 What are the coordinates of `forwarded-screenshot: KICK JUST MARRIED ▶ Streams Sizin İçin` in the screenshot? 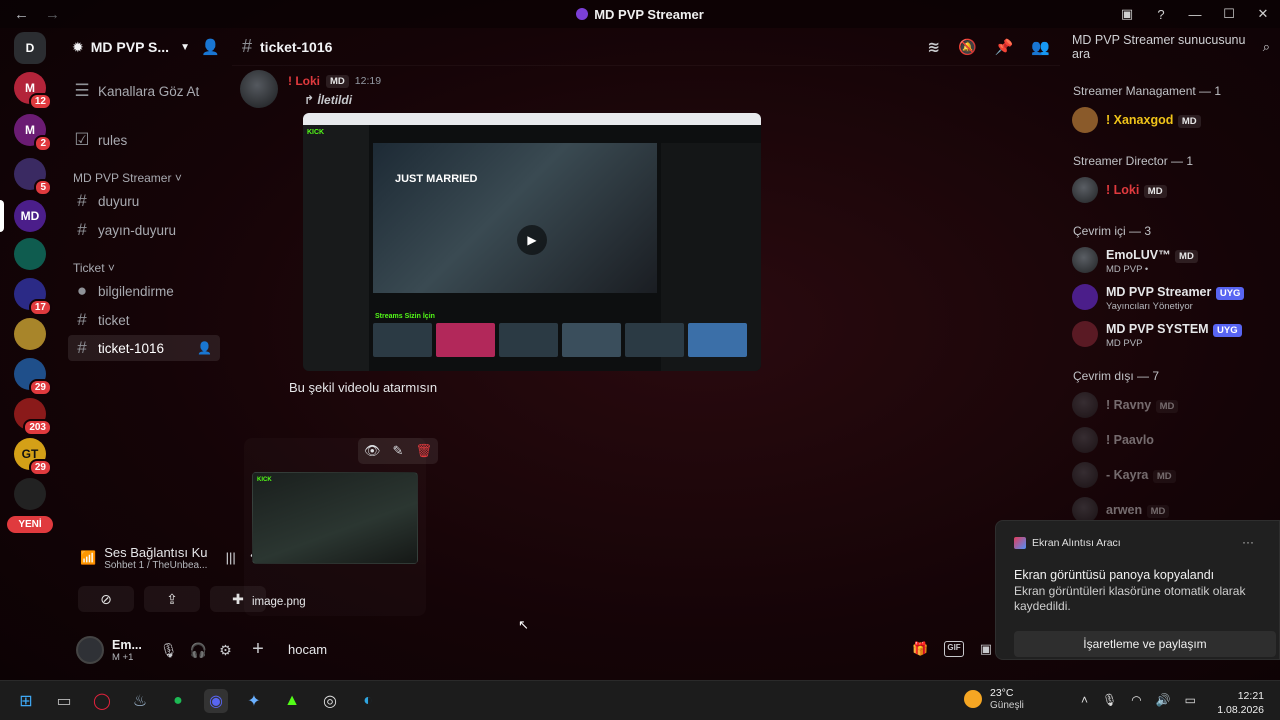 It's located at (532, 242).